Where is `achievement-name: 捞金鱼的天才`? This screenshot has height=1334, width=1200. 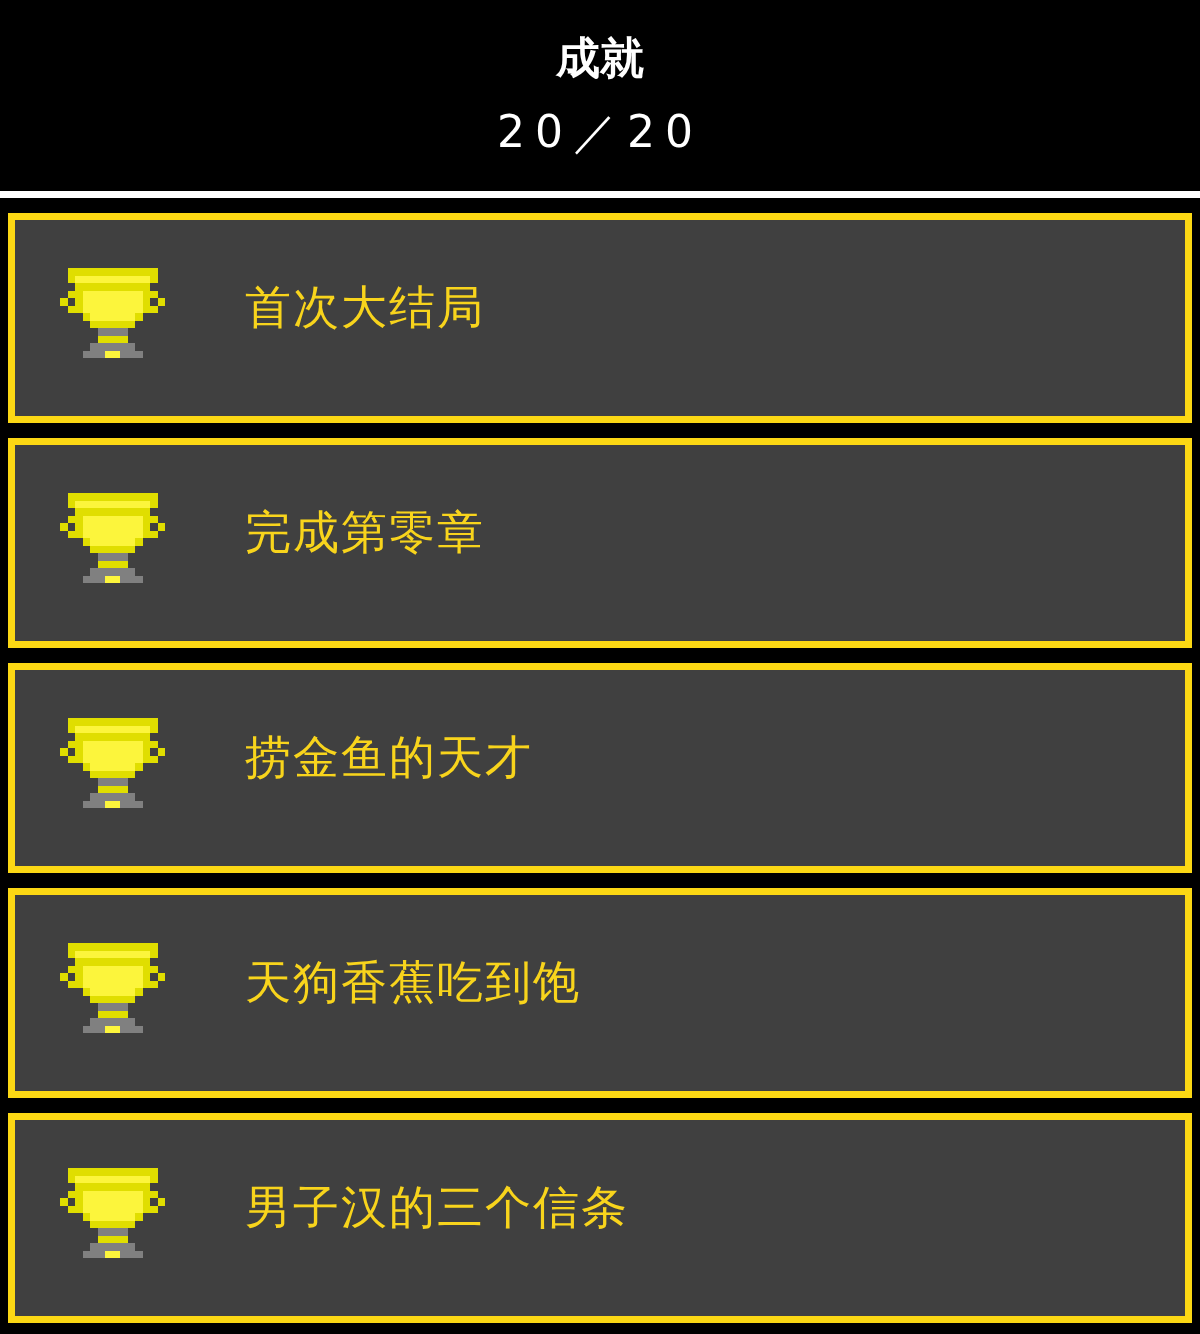
achievement-name: 捞金鱼的天才 is located at coordinates (389, 757).